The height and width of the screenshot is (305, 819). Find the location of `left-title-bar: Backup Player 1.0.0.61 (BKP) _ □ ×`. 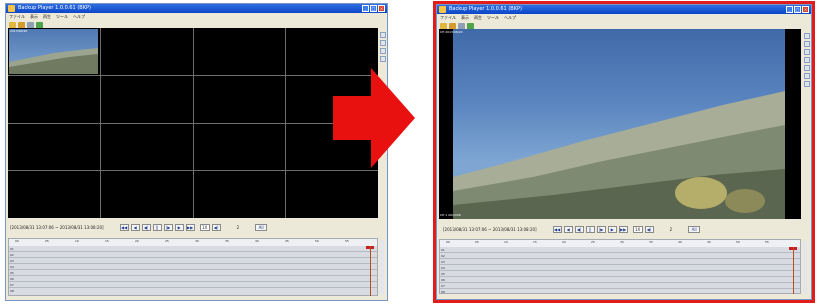

left-title-bar: Backup Player 1.0.0.61 (BKP) _ □ × is located at coordinates (196, 8).